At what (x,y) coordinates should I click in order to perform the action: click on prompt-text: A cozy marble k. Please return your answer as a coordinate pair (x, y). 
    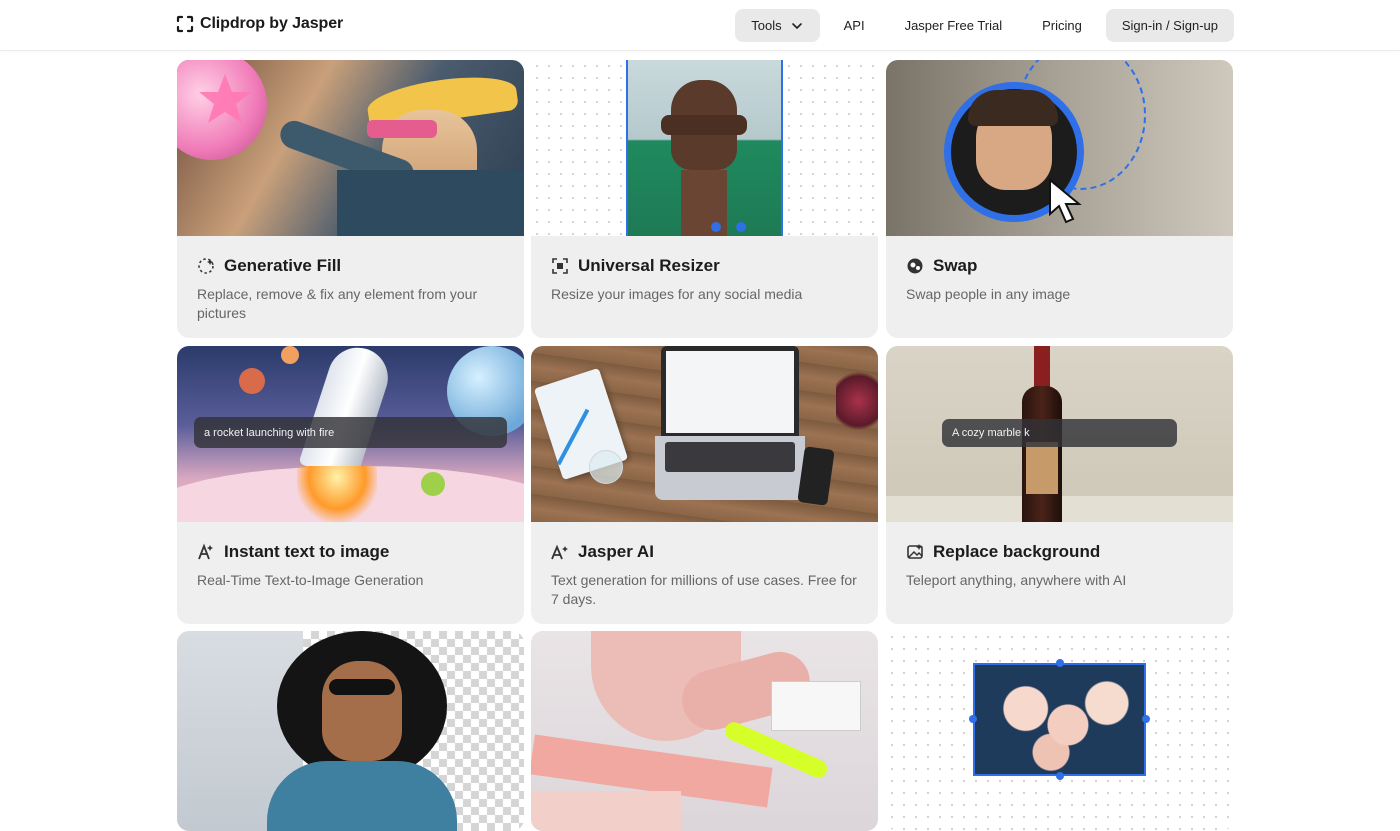
    Looking at the image, I should click on (991, 433).